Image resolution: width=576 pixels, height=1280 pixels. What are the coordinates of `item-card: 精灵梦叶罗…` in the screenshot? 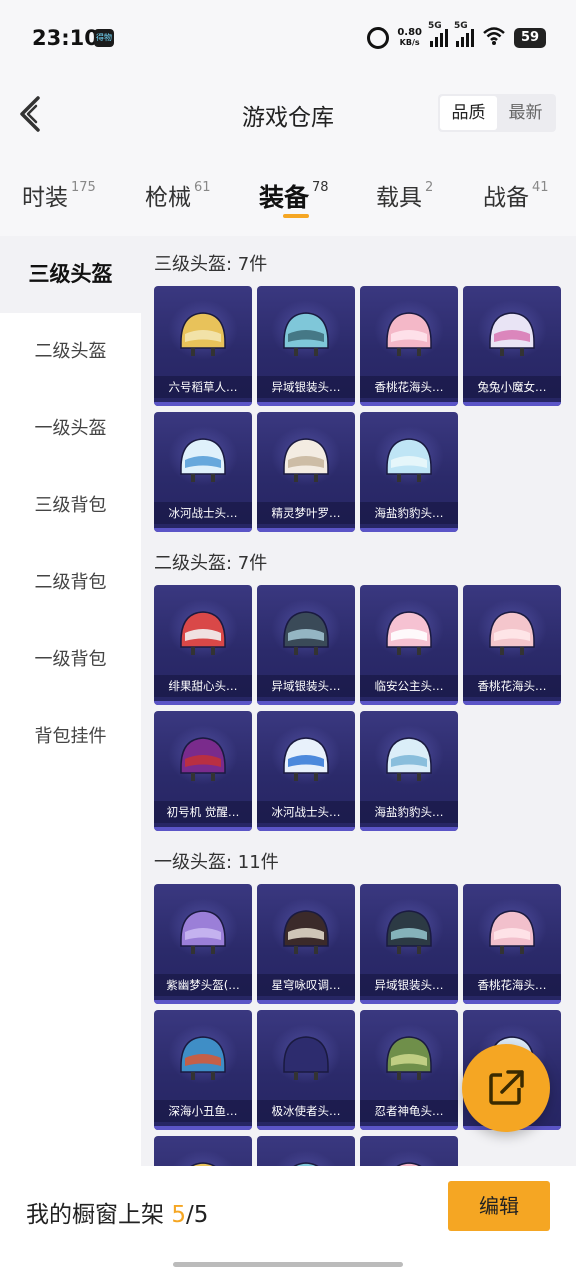 It's located at (306, 472).